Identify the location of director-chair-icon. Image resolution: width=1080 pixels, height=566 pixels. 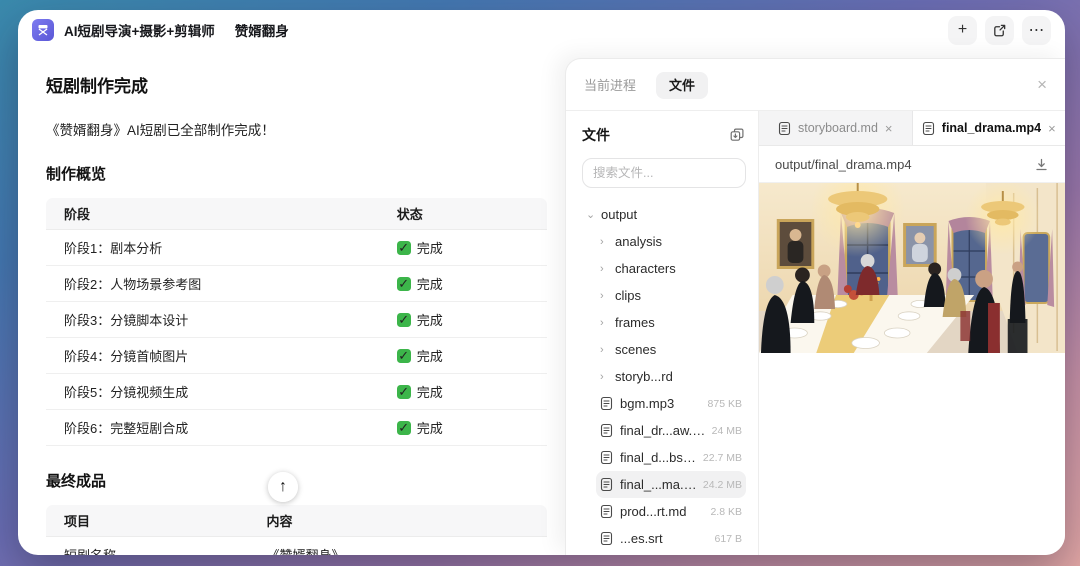
(43, 30).